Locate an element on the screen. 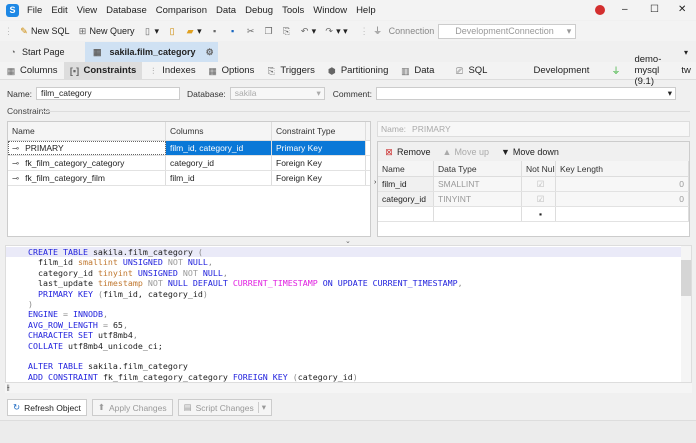 The height and width of the screenshot is (443, 696). remove-button: ⊠ Remove is located at coordinates (407, 152).